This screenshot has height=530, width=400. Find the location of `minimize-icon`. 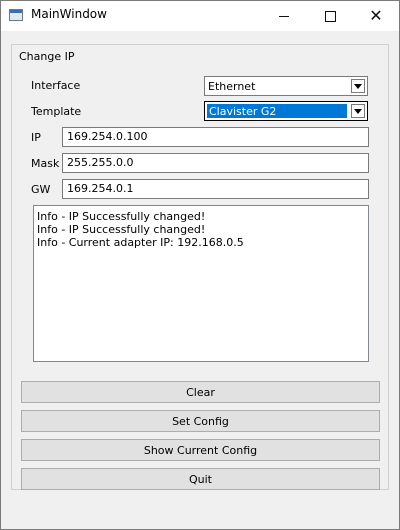

minimize-icon is located at coordinates (284, 16).